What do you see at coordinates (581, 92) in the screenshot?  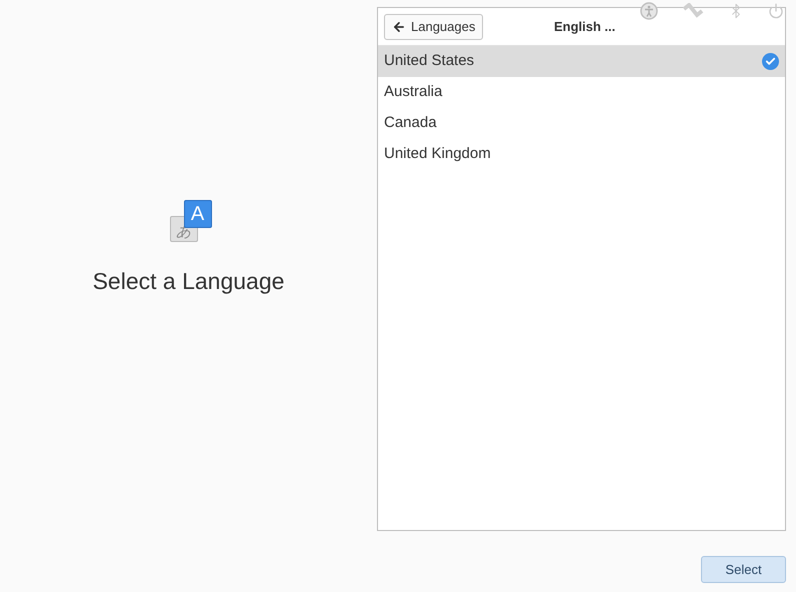 I see `region-item: Australia` at bounding box center [581, 92].